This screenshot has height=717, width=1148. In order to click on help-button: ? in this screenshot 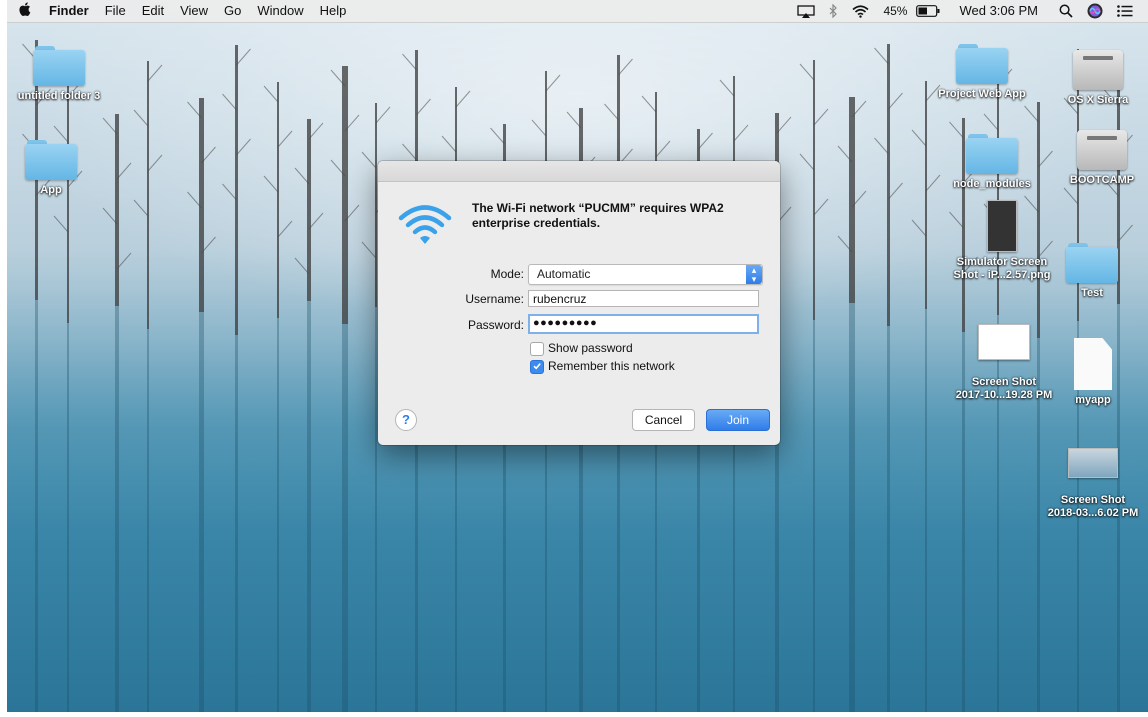, I will do `click(406, 420)`.